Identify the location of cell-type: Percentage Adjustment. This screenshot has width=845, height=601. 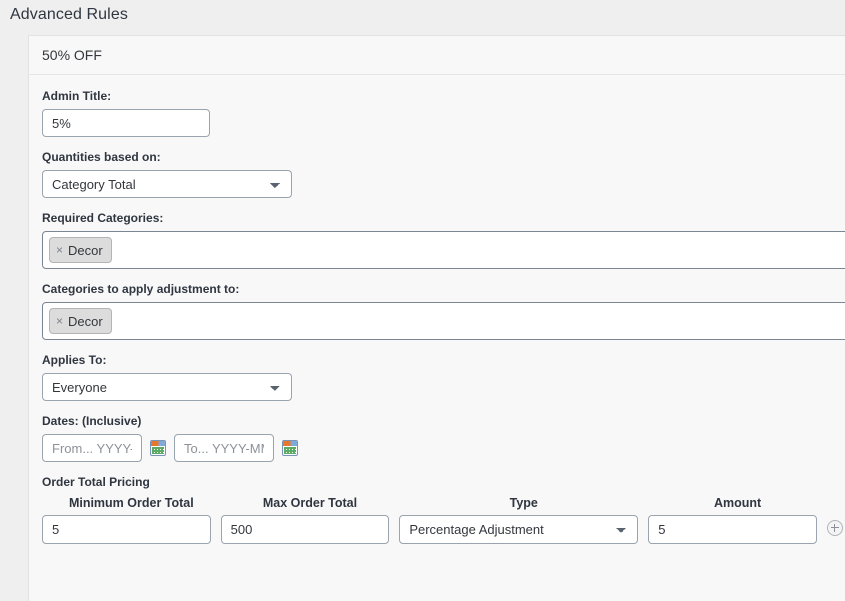
(523, 529).